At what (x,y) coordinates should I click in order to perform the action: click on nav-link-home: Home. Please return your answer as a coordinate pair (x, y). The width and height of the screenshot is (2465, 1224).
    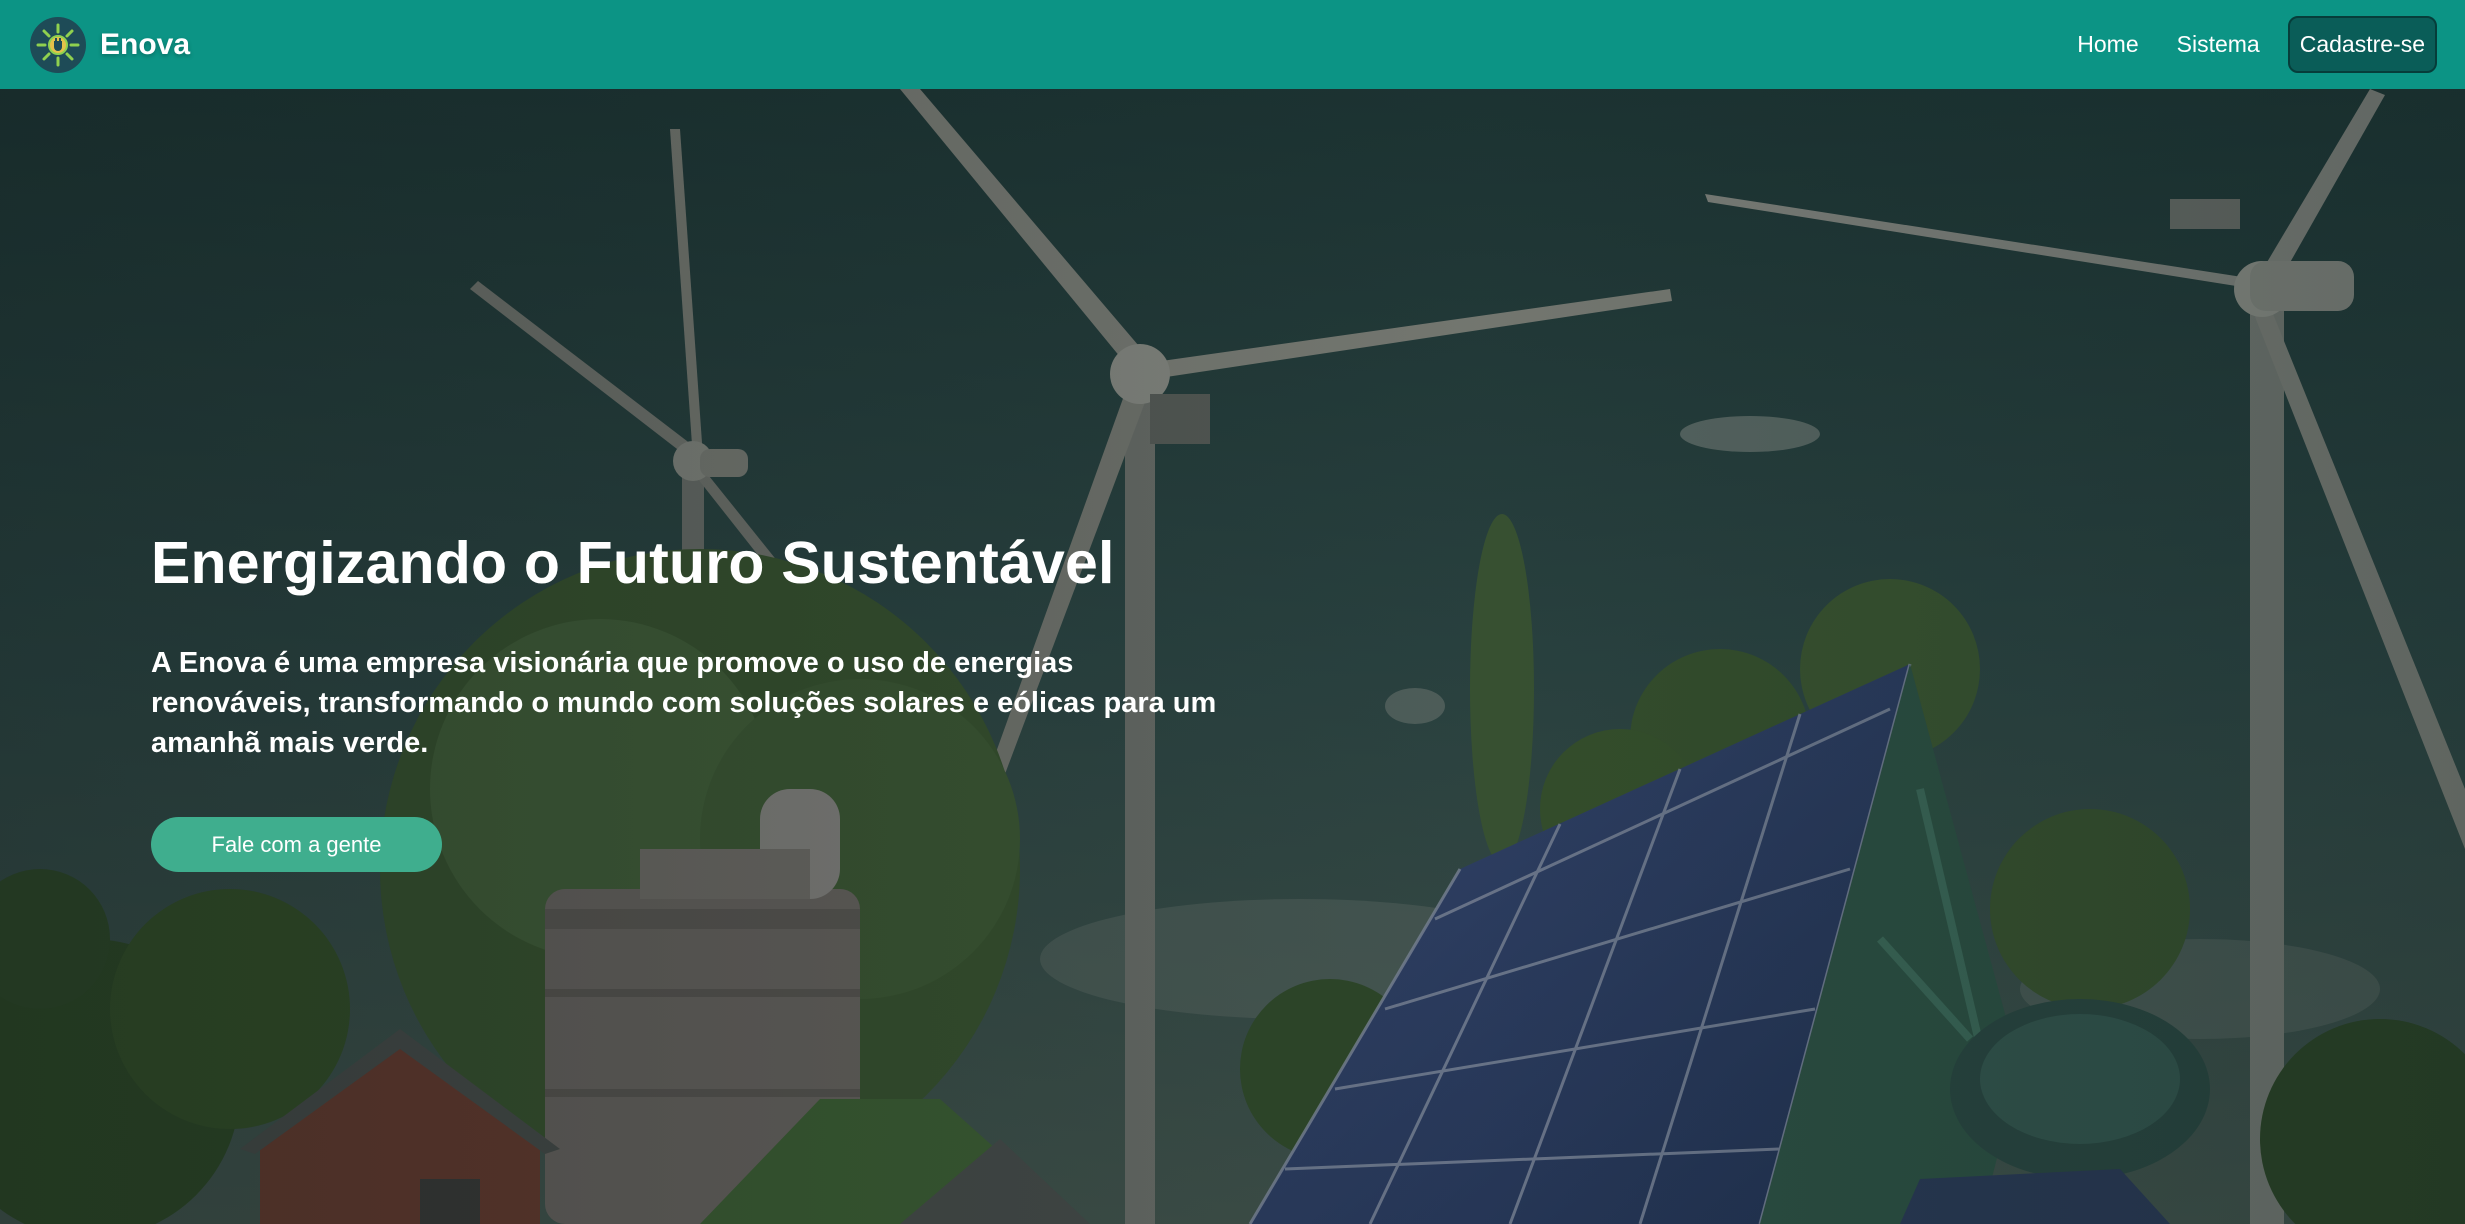
    Looking at the image, I should click on (2107, 44).